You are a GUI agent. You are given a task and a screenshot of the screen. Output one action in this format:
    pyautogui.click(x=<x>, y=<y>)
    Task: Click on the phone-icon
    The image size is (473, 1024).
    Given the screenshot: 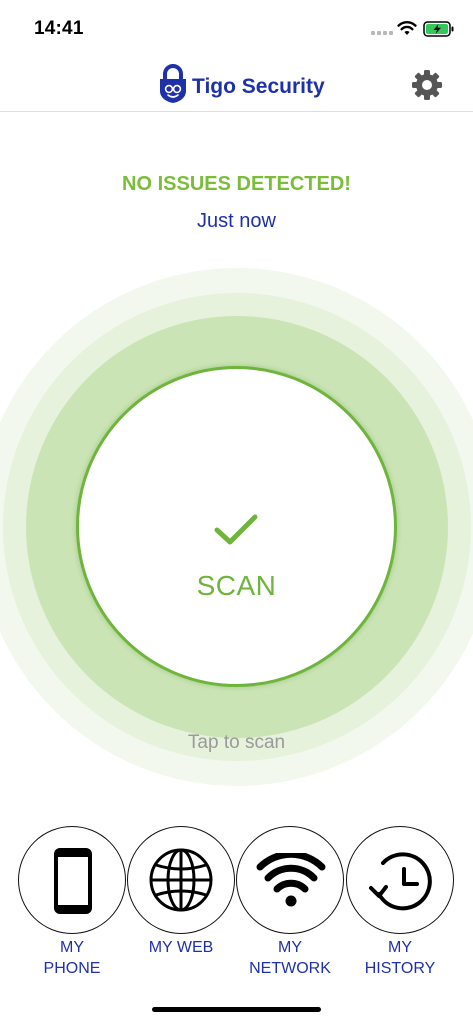 What is the action you would take?
    pyautogui.click(x=73, y=881)
    